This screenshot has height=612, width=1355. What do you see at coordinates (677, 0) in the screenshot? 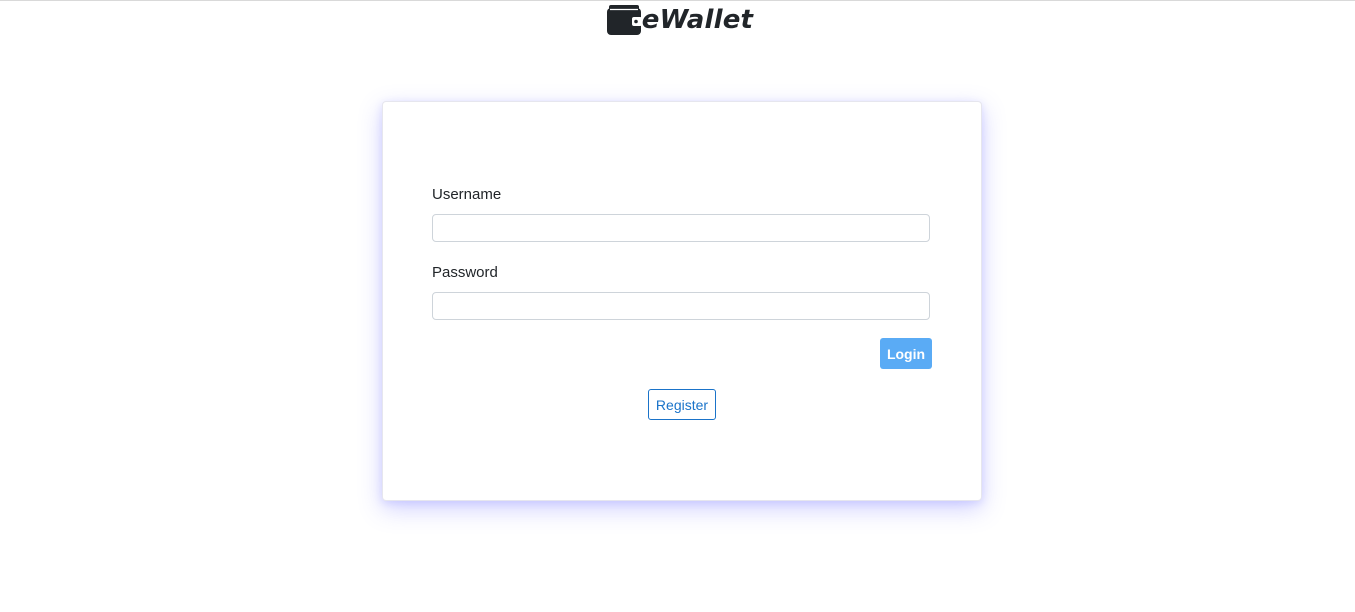
I see `top-border` at bounding box center [677, 0].